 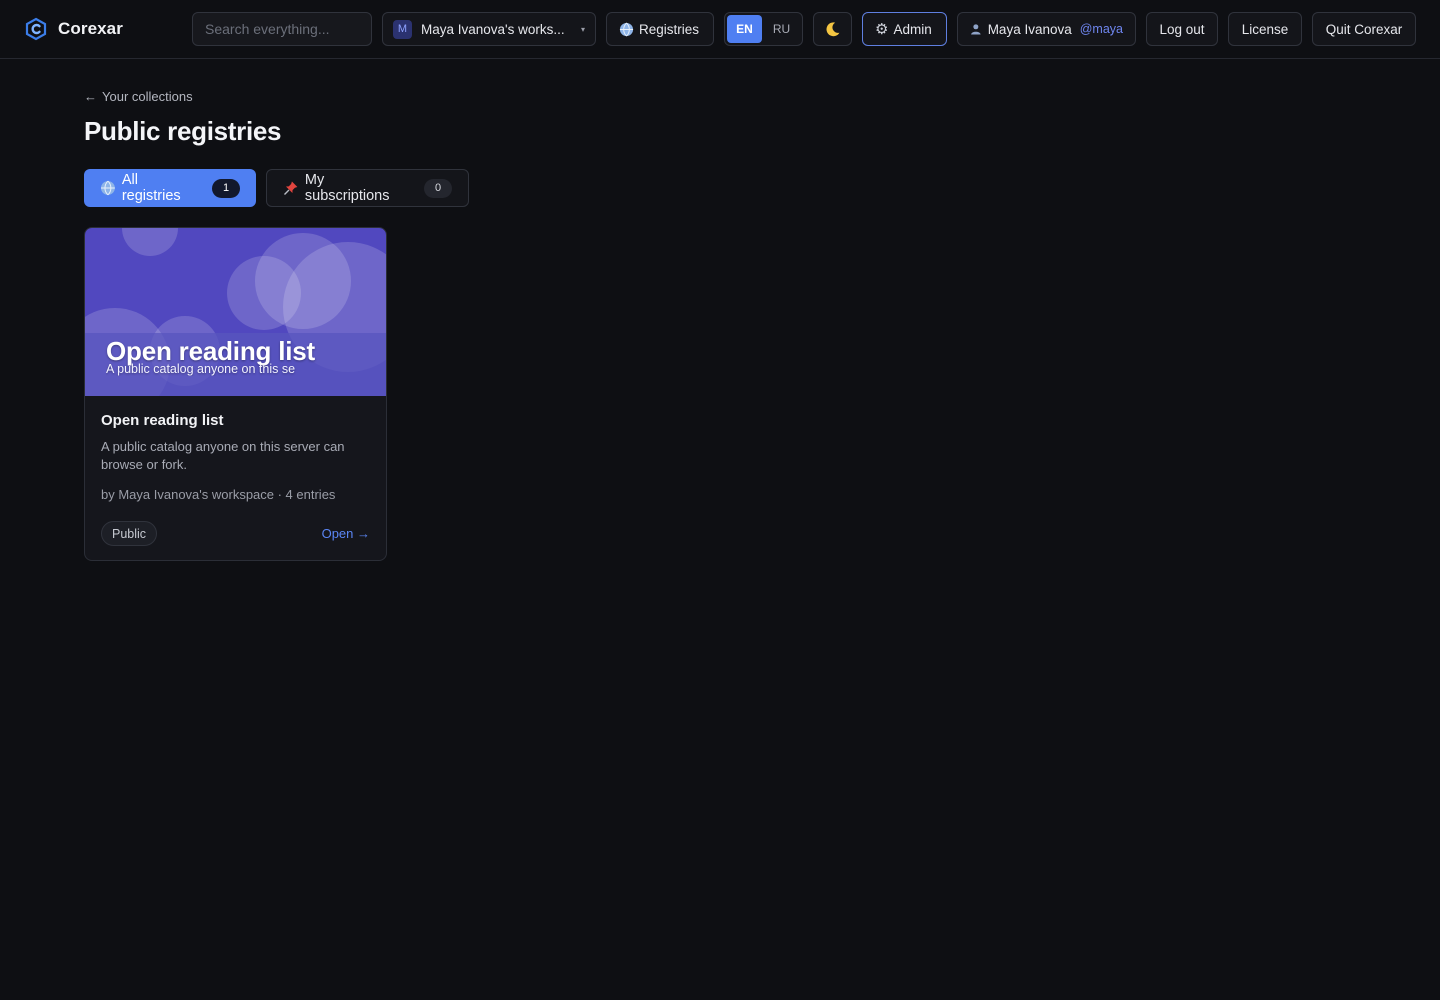 I want to click on workspace-initial: M, so click(x=402, y=29).